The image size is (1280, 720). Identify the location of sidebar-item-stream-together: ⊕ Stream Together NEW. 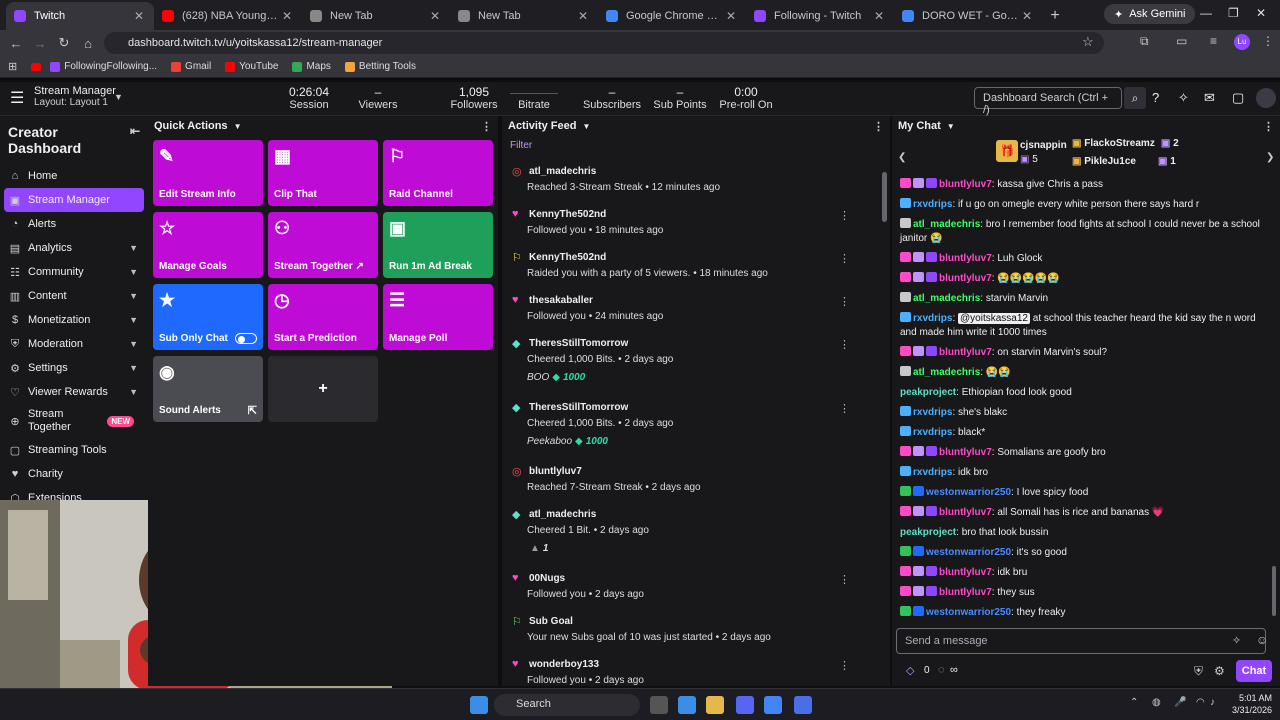
(74, 421).